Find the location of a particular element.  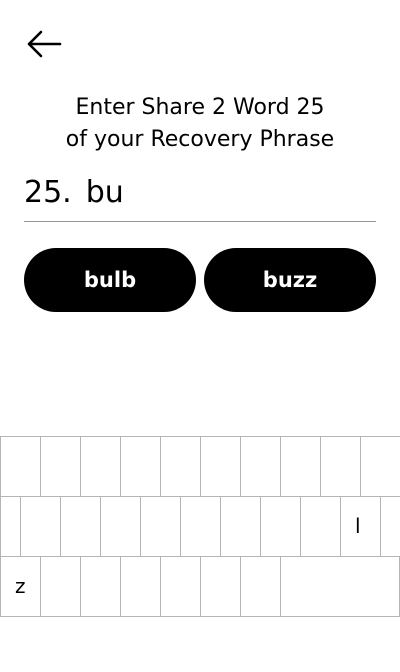

word-number: 25. is located at coordinates (48, 192).